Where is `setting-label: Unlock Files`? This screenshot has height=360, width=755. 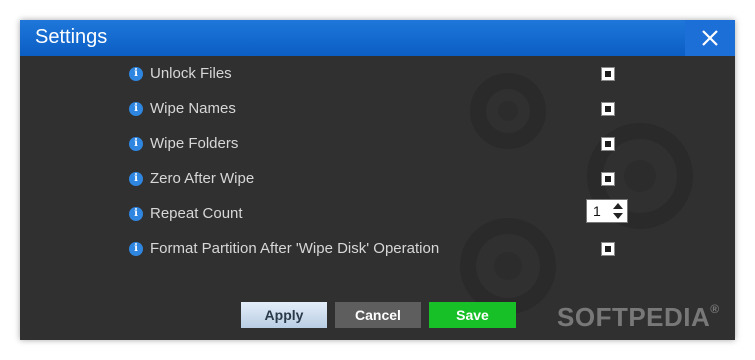
setting-label: Unlock Files is located at coordinates (191, 73).